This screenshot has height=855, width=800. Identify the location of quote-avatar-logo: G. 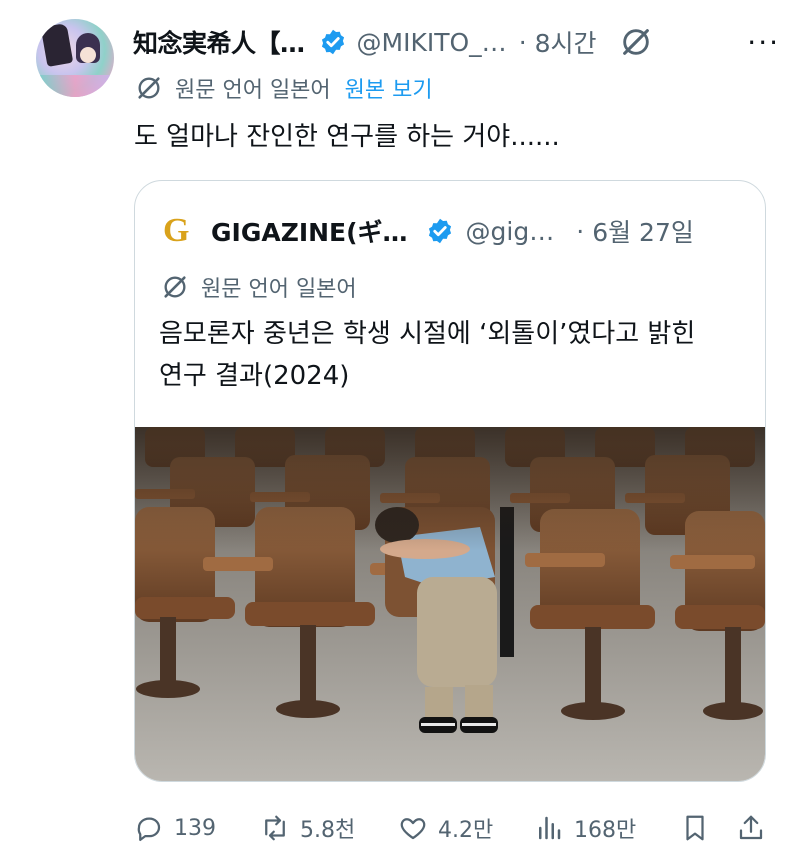
(180, 231).